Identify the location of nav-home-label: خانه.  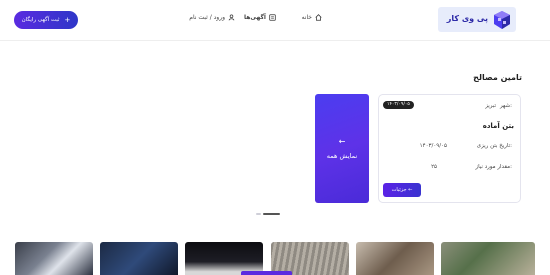
(306, 17).